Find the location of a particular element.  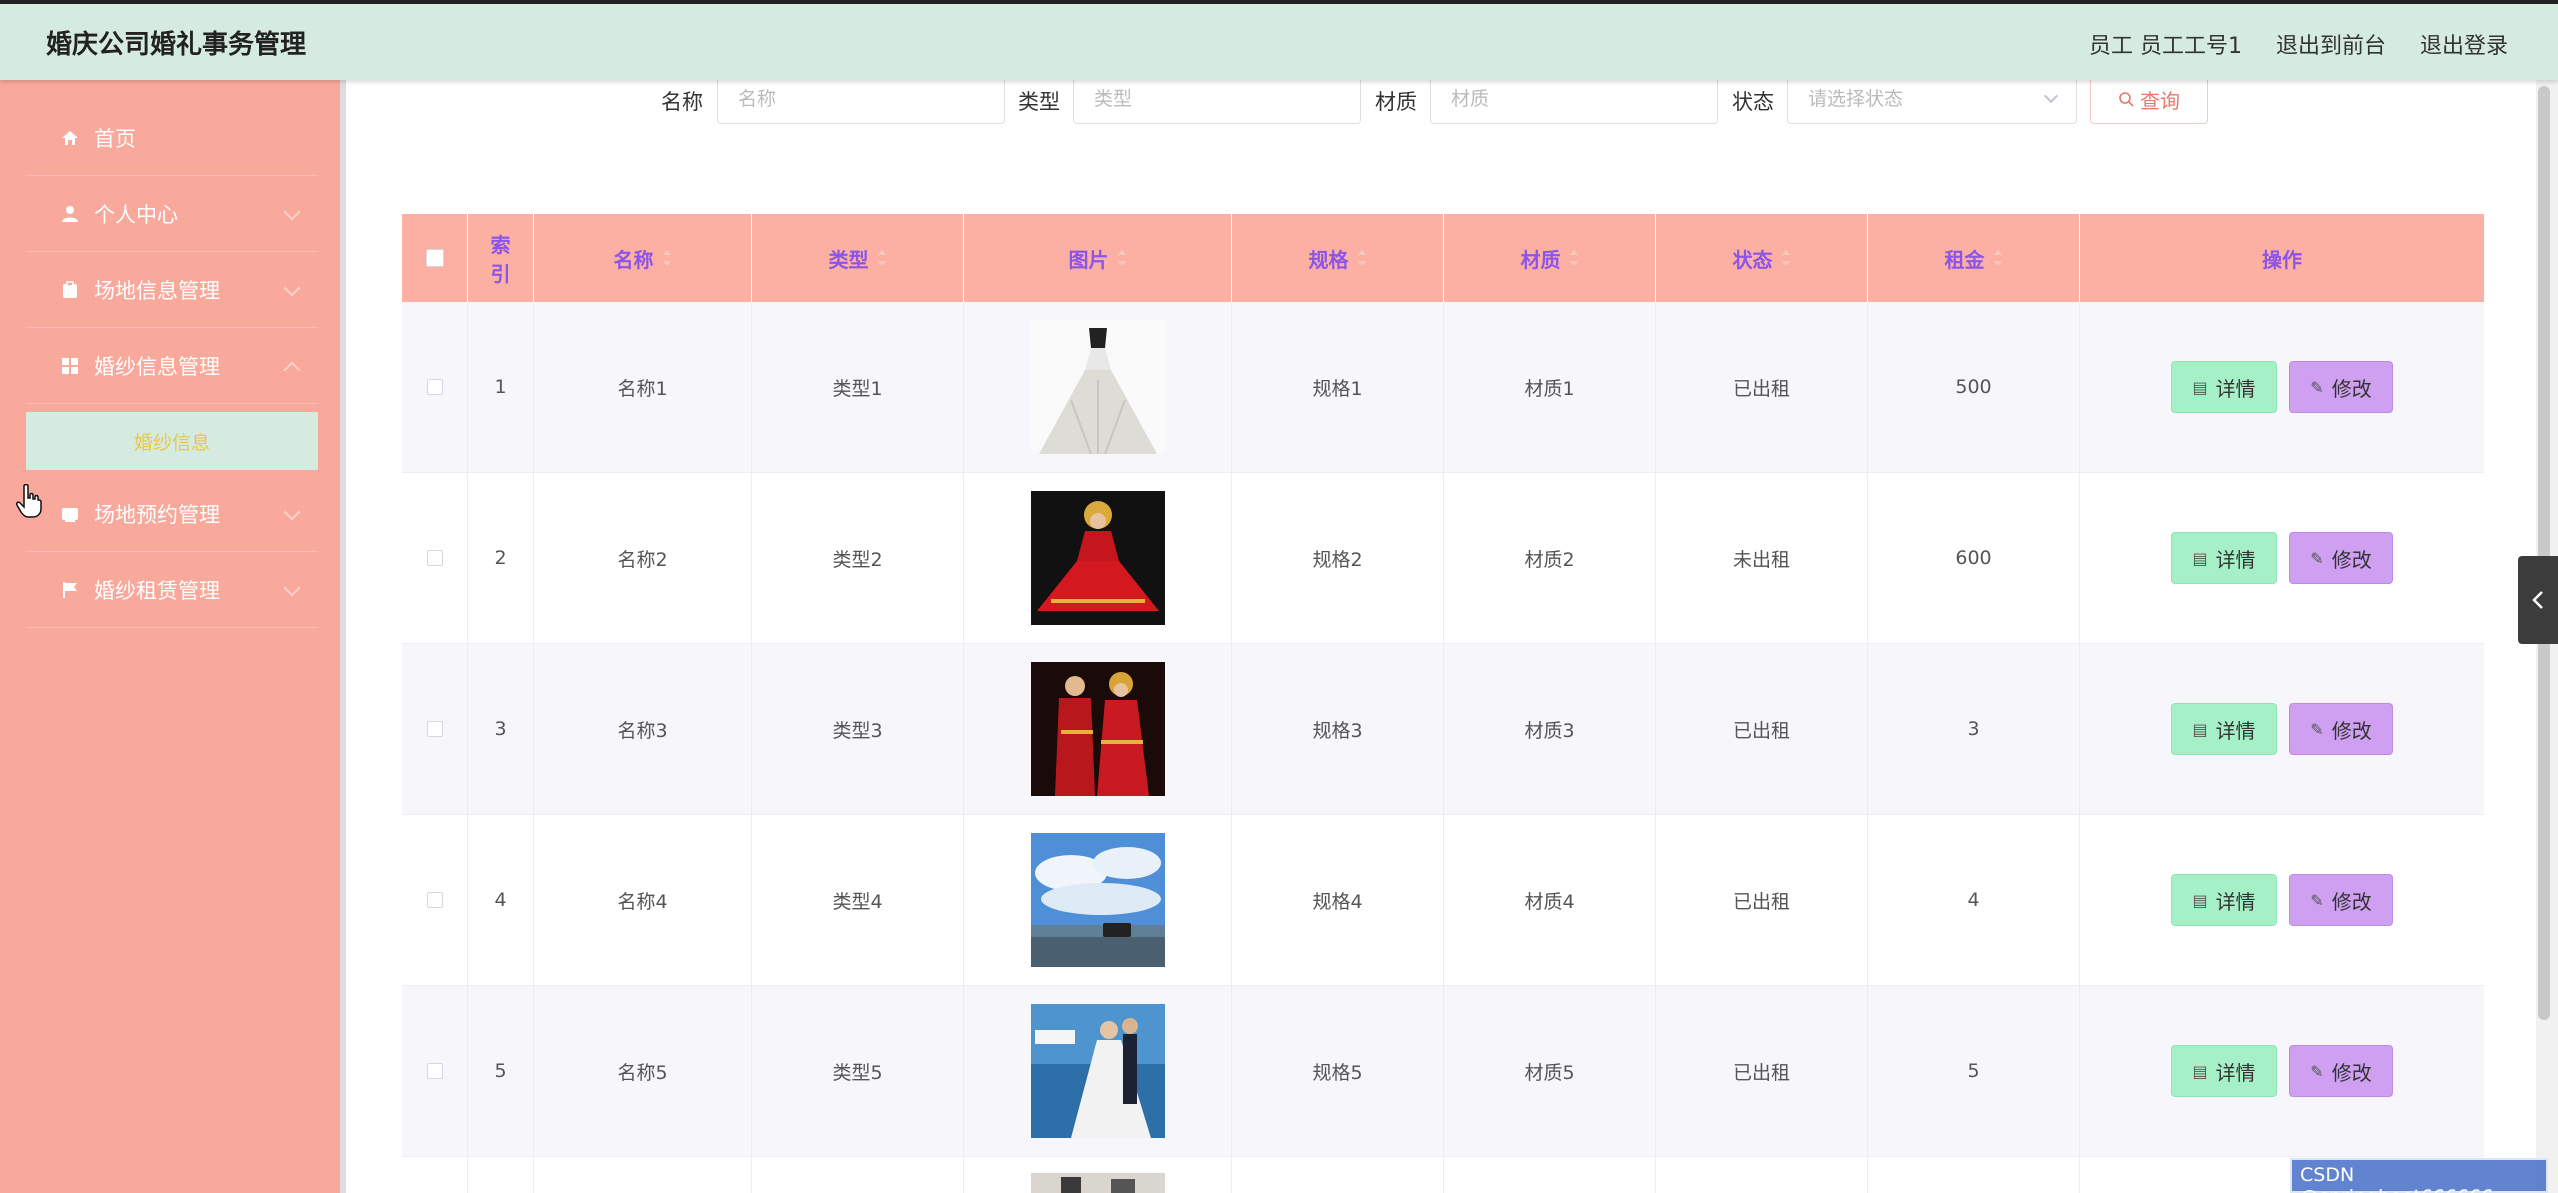

sidebar-item-home: 首页 is located at coordinates (172, 138).